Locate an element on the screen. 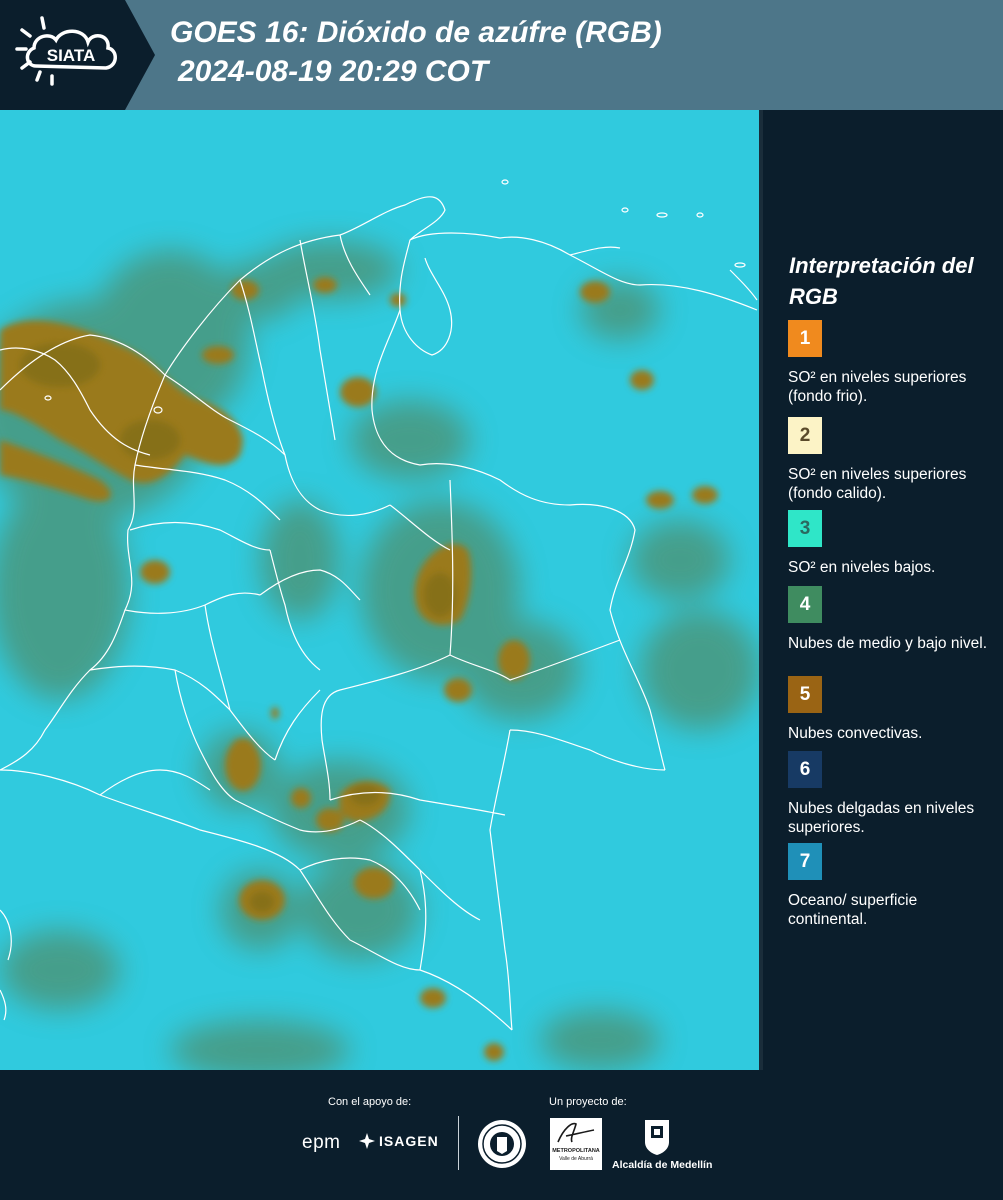 Image resolution: width=1003 pixels, height=1200 pixels. legend-description-5: Nubes convectivas. is located at coordinates (855, 733).